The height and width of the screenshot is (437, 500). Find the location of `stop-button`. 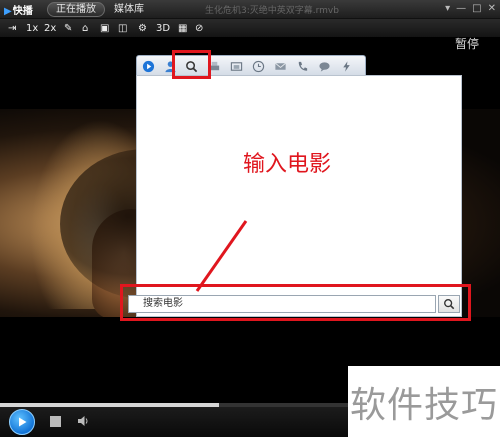

stop-button is located at coordinates (55, 421).